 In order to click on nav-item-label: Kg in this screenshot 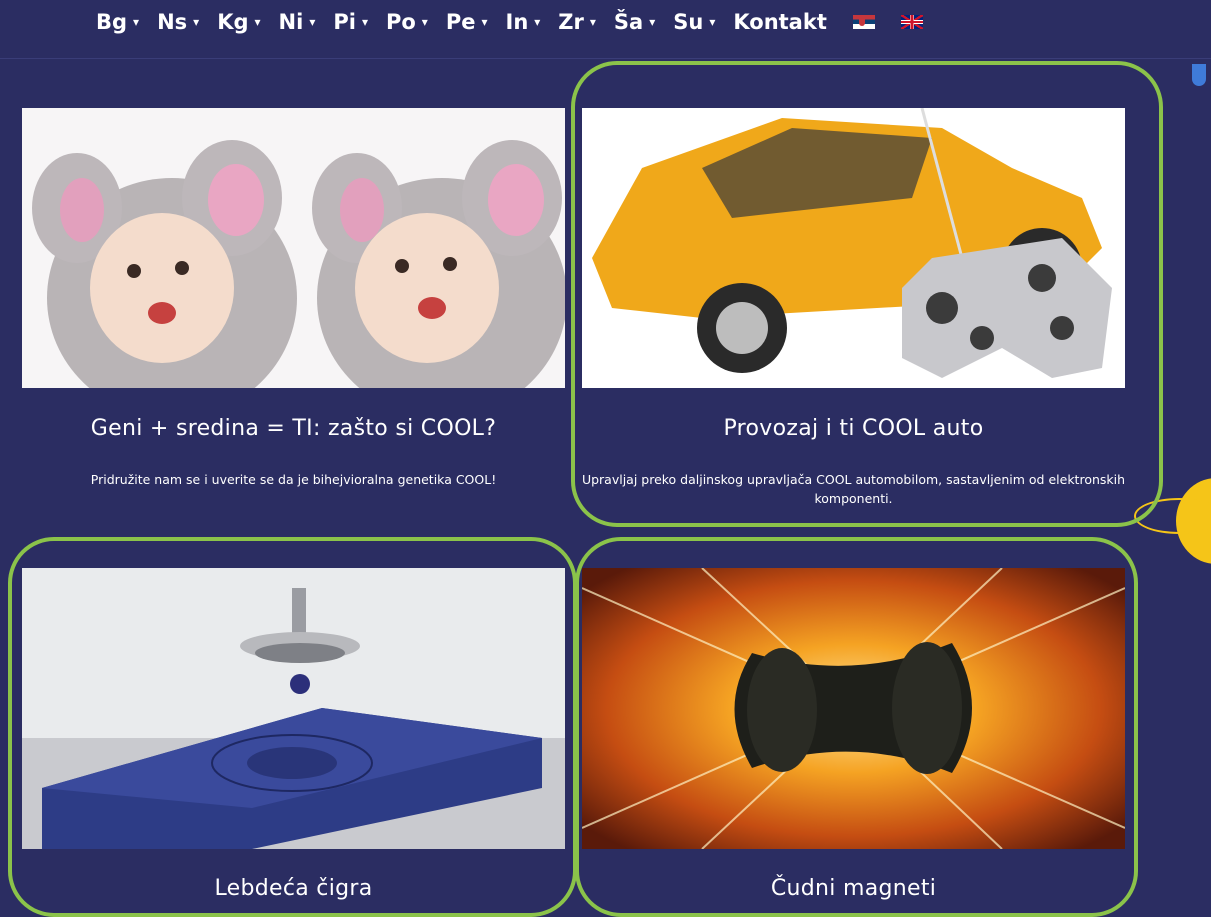, I will do `click(233, 22)`.